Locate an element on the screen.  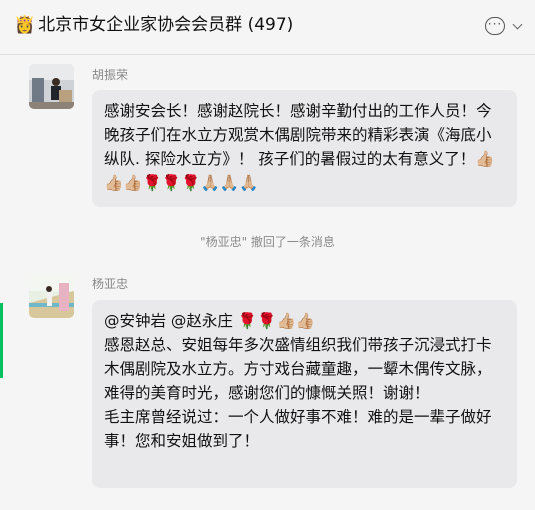
group-name: 北京市女企业家协会会员群 (497) is located at coordinates (166, 25).